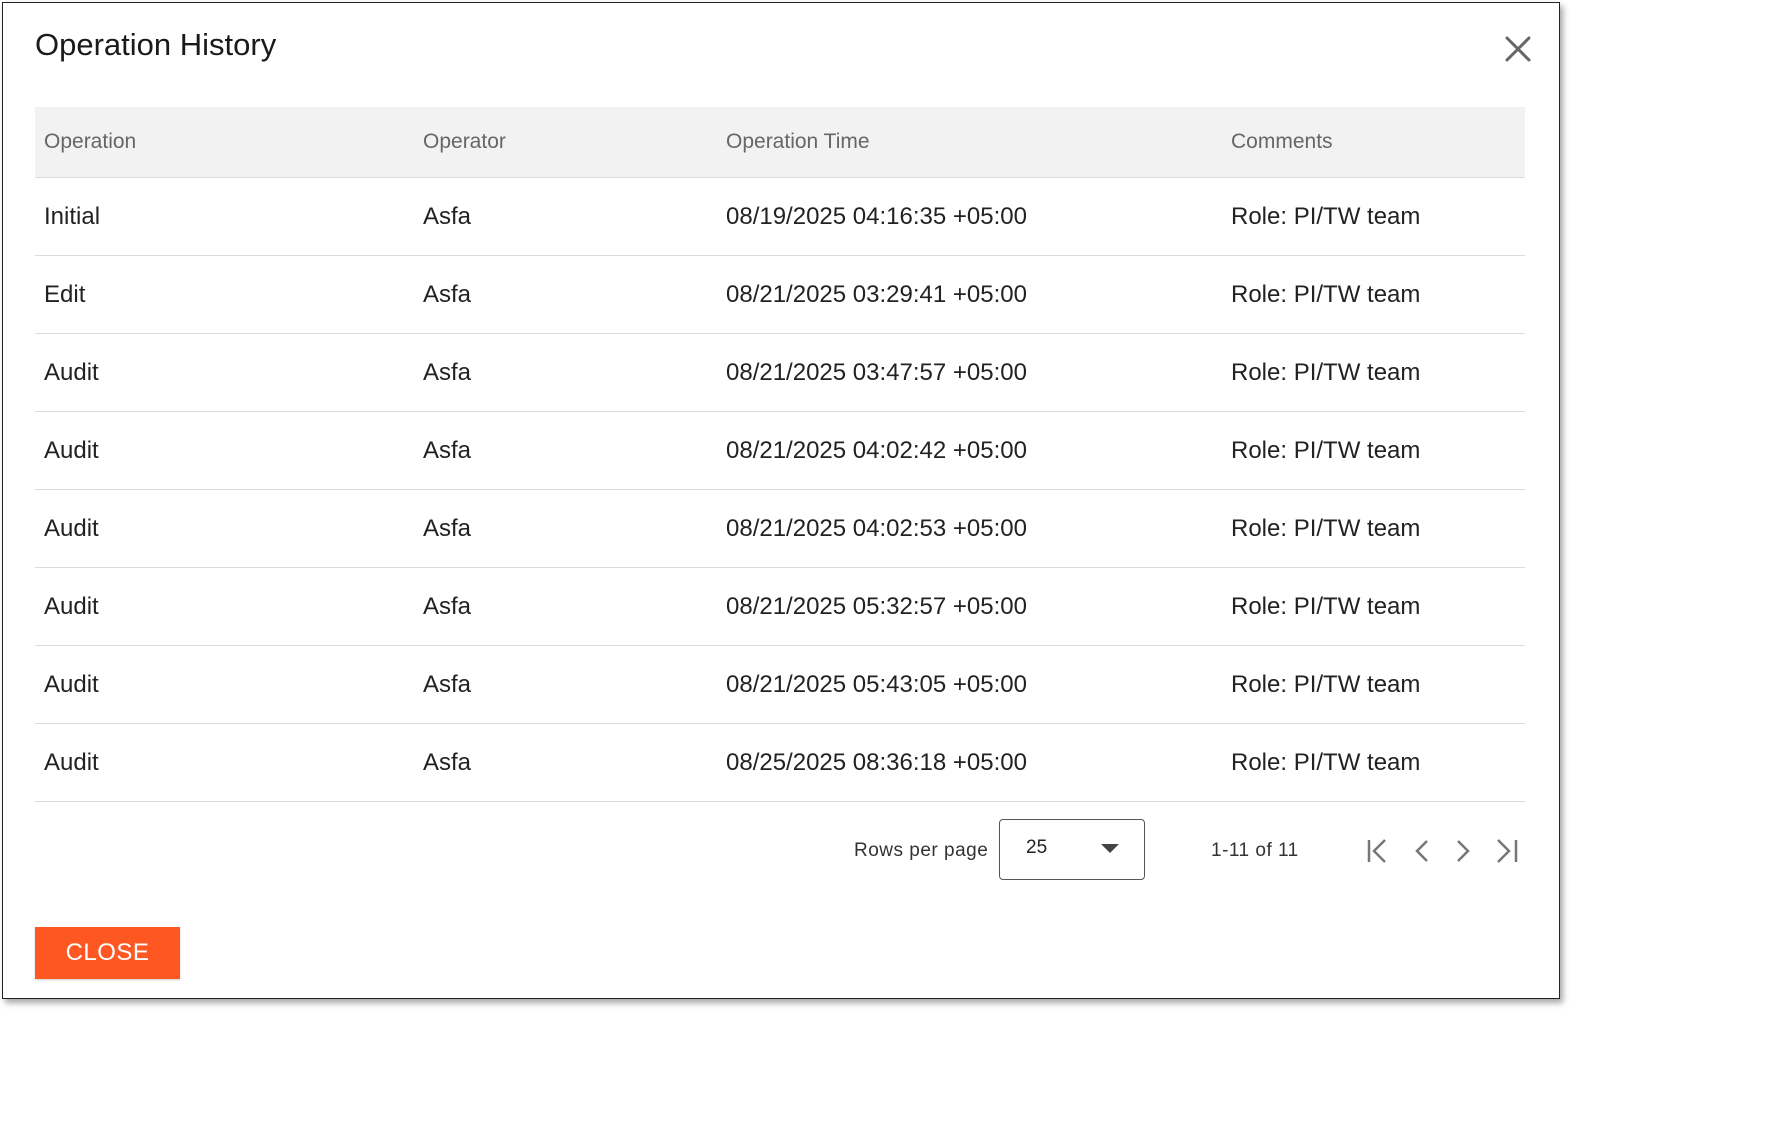  Describe the element at coordinates (224, 216) in the screenshot. I see `cell-operation: Initial` at that location.